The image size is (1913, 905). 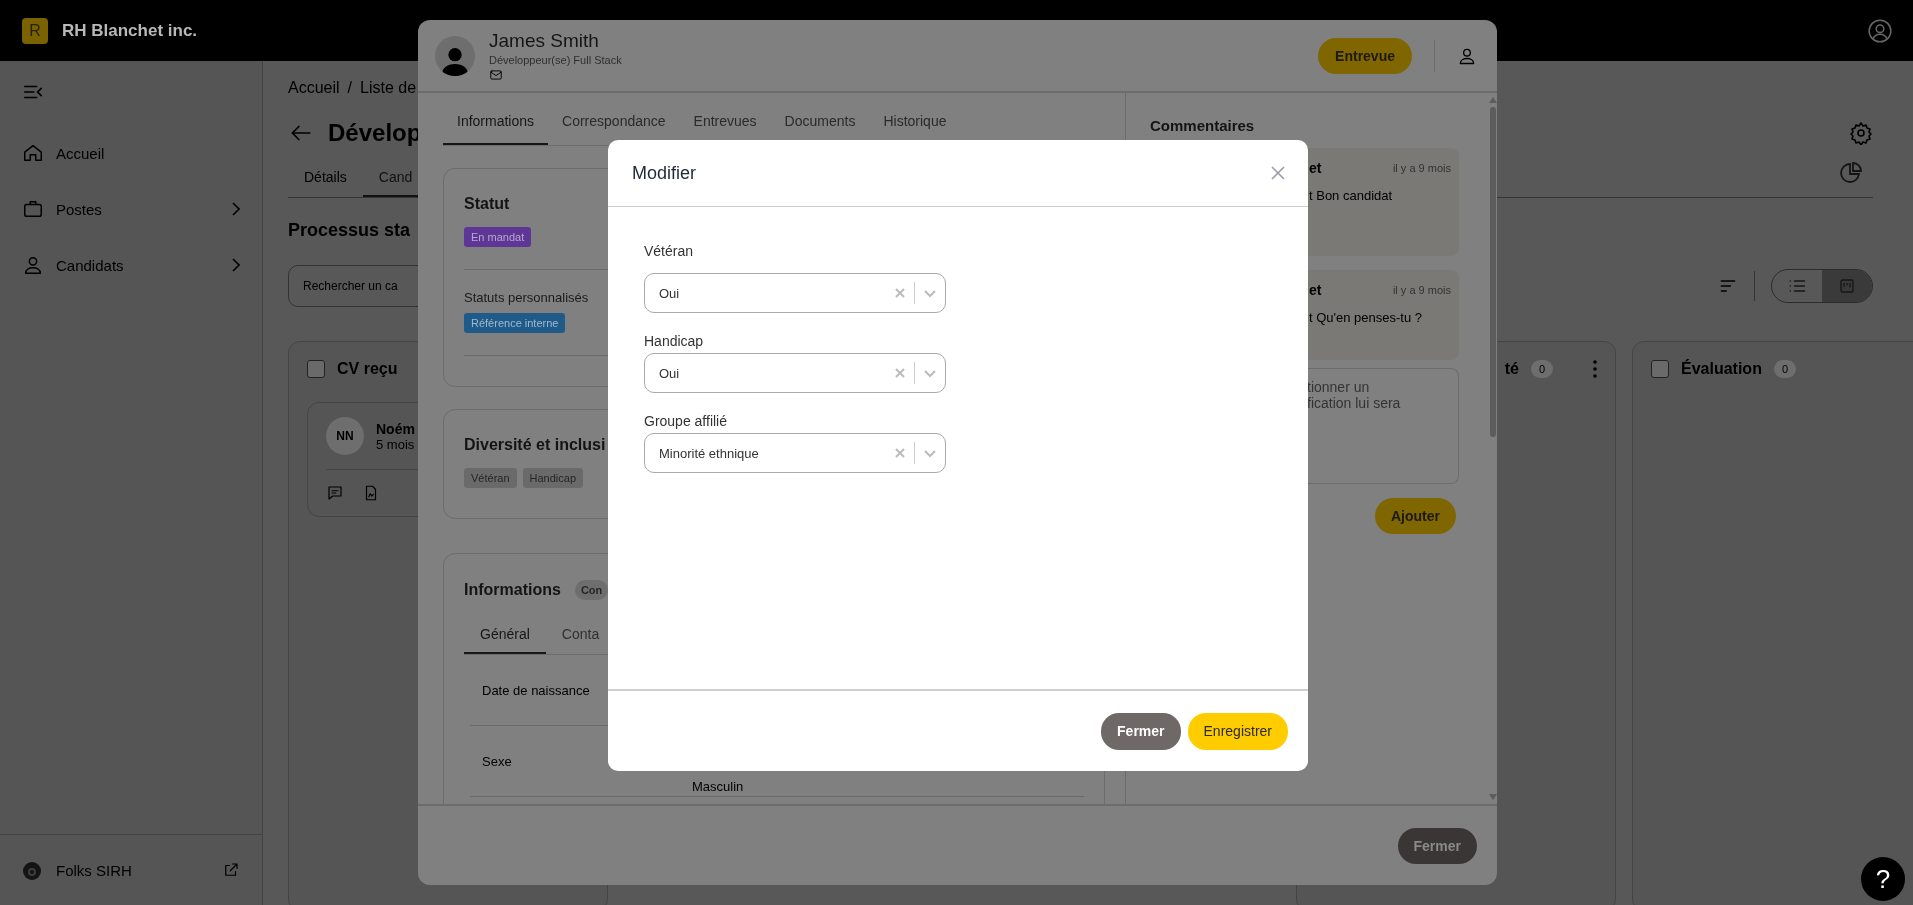 What do you see at coordinates (487, 204) in the screenshot?
I see `card-title: Statut` at bounding box center [487, 204].